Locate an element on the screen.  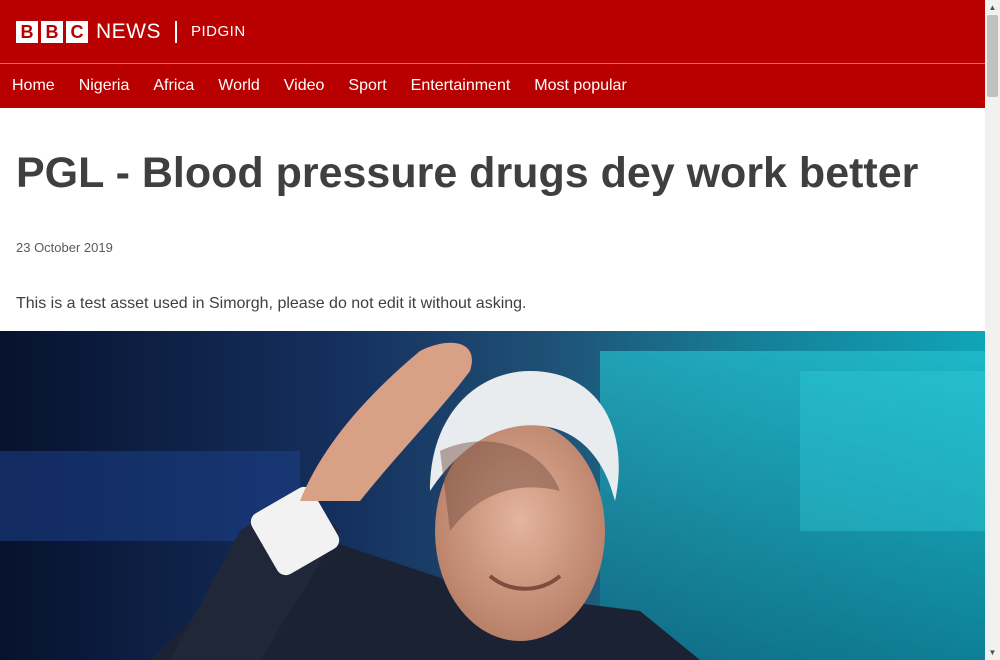
nav-item-most-popular: Most popular is located at coordinates (580, 86).